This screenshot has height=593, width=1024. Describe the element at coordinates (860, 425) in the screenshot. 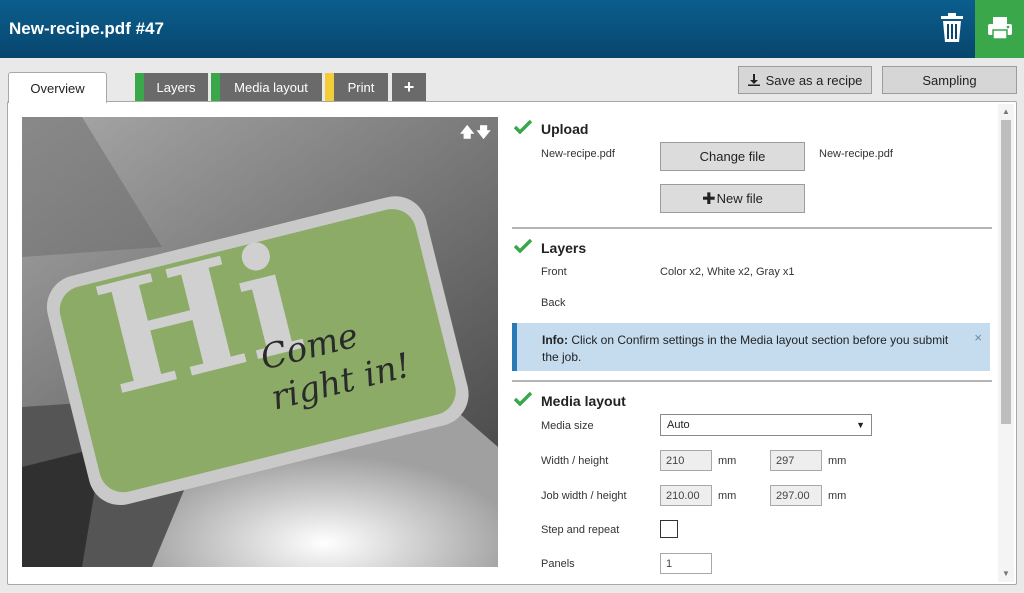

I see `caret-down-icon: ▼` at that location.